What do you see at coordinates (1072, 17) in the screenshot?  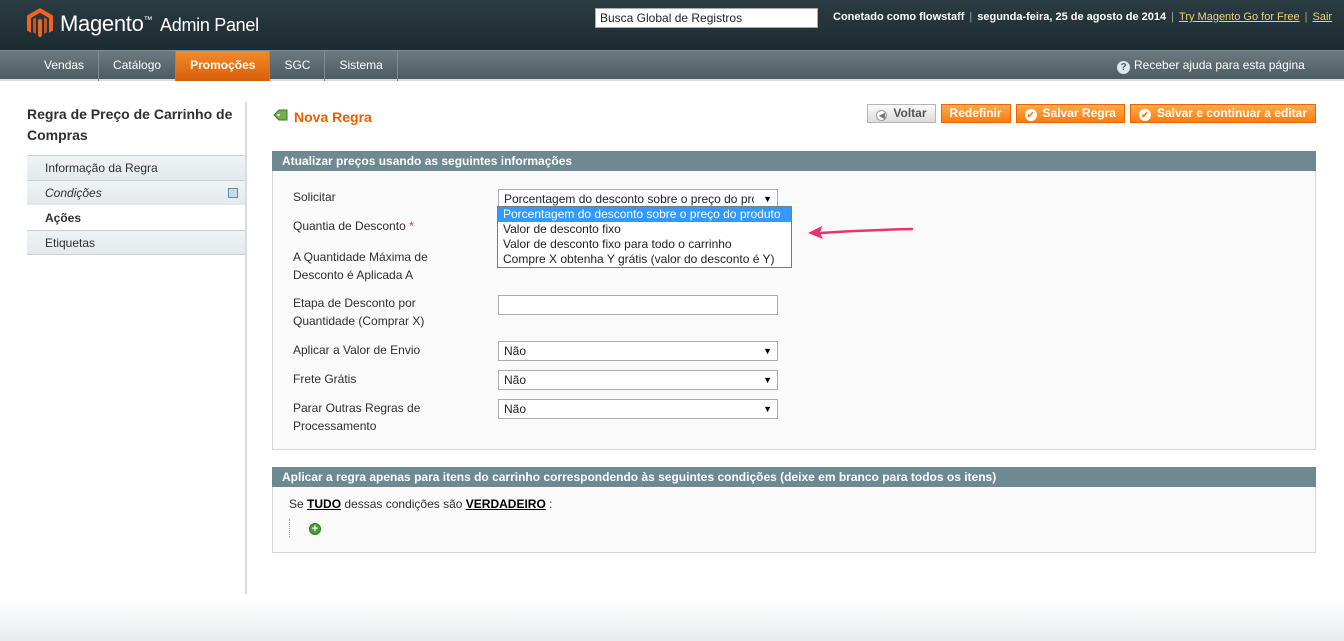 I see `date-text: segunda-feira, 25 de agosto de 2014` at bounding box center [1072, 17].